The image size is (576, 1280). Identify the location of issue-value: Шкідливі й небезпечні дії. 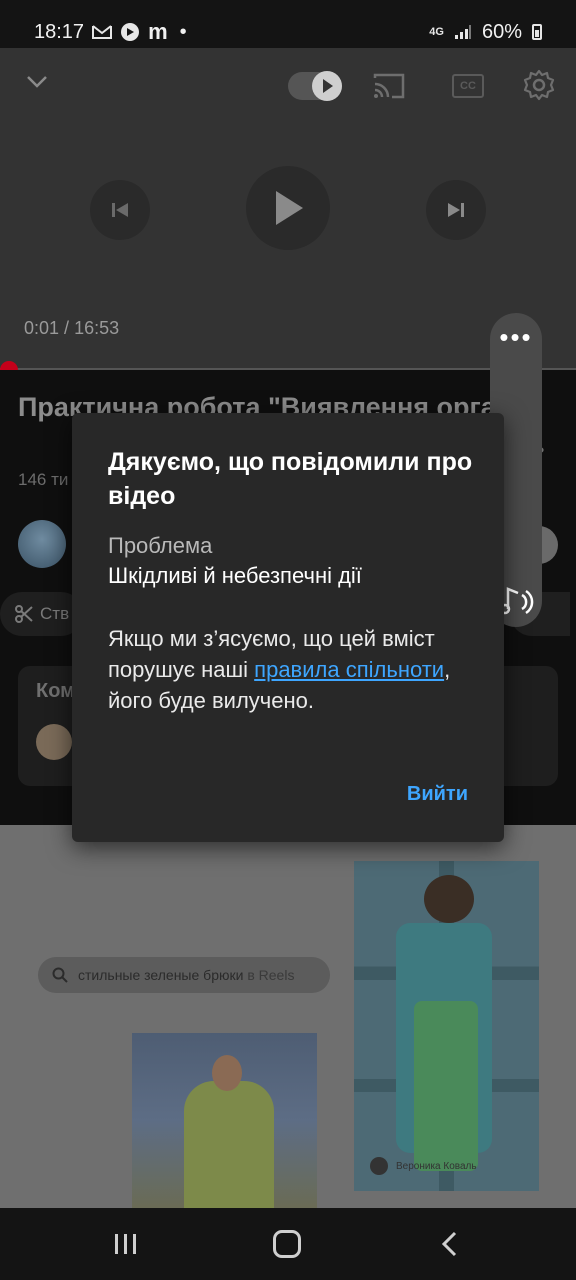
(235, 575).